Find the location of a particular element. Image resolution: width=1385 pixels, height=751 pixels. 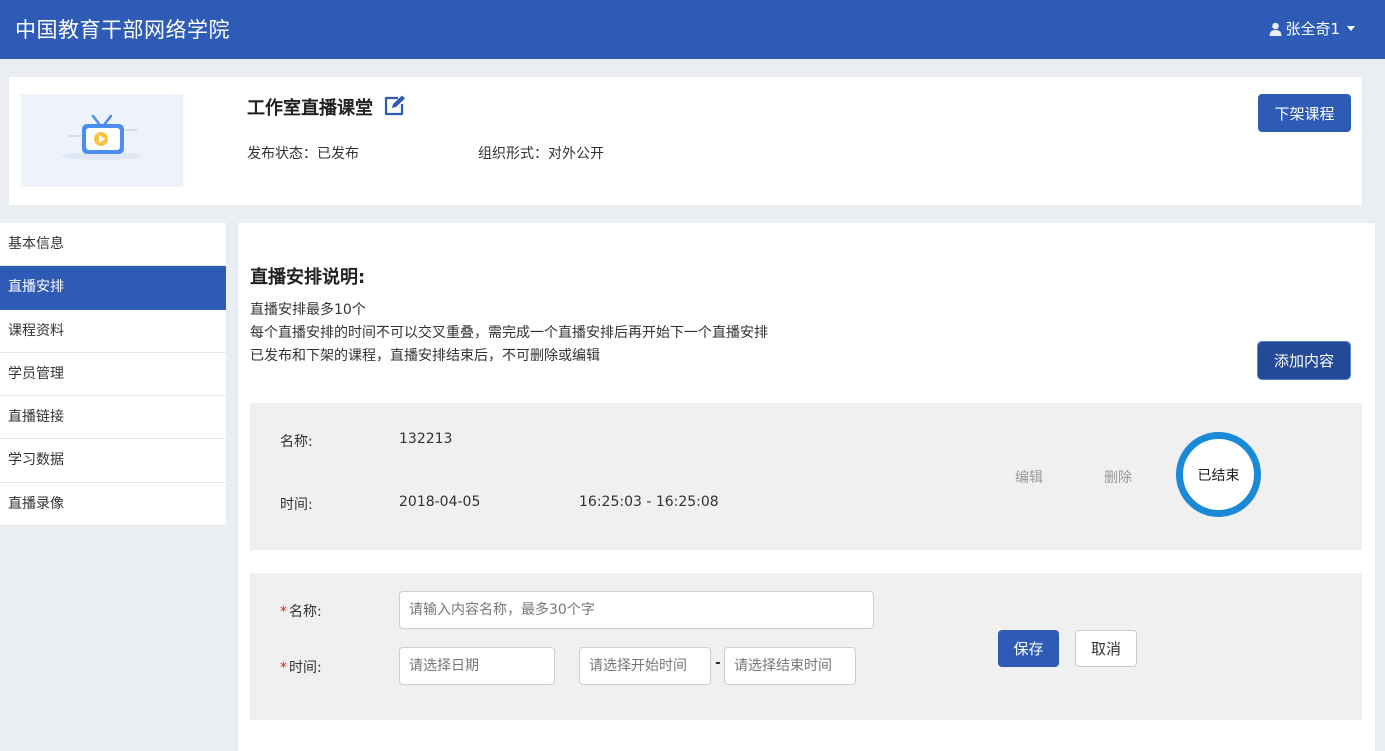

course-title: 工作室直播课堂 is located at coordinates (310, 108).